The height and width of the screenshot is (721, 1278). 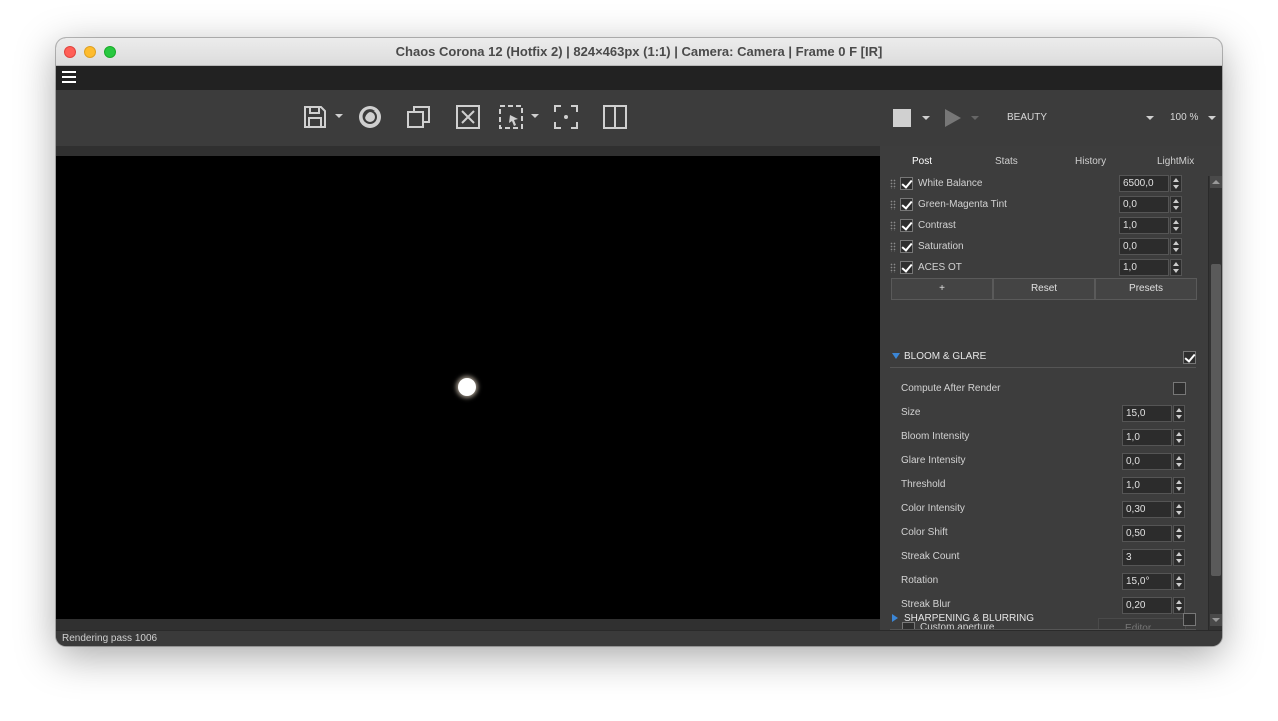 I want to click on status-text: Rendering pass 1006, so click(x=110, y=638).